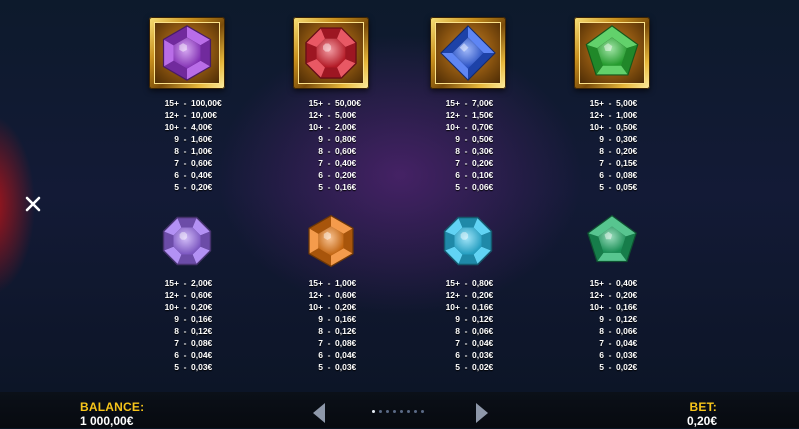 This screenshot has height=429, width=799. Describe the element at coordinates (612, 187) in the screenshot. I see `pay-row: 5-0,05€` at that location.